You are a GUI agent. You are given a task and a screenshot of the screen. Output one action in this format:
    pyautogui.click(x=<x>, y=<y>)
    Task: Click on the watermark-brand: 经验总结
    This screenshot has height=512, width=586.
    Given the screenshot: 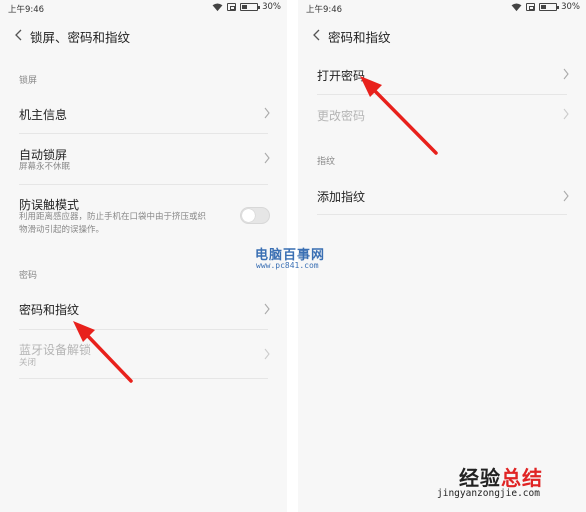 What is the action you would take?
    pyautogui.click(x=501, y=478)
    